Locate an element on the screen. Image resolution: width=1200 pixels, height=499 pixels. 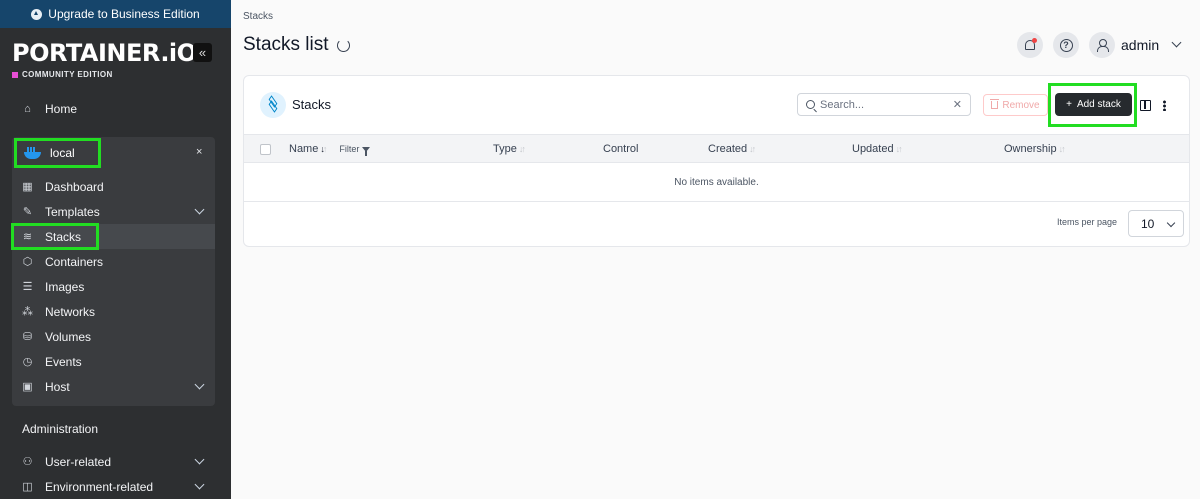
sidebar-item-label: Images is located at coordinates (65, 286).